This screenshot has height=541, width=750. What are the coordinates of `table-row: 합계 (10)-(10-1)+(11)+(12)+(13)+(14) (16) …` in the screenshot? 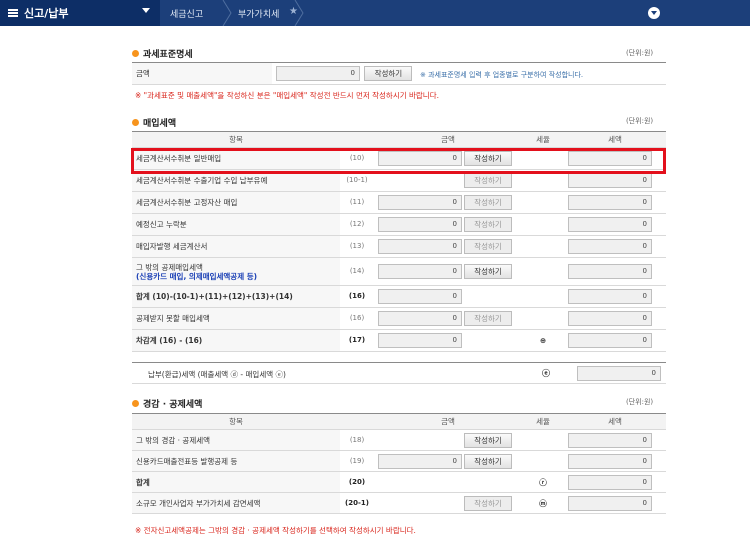 It's located at (399, 296).